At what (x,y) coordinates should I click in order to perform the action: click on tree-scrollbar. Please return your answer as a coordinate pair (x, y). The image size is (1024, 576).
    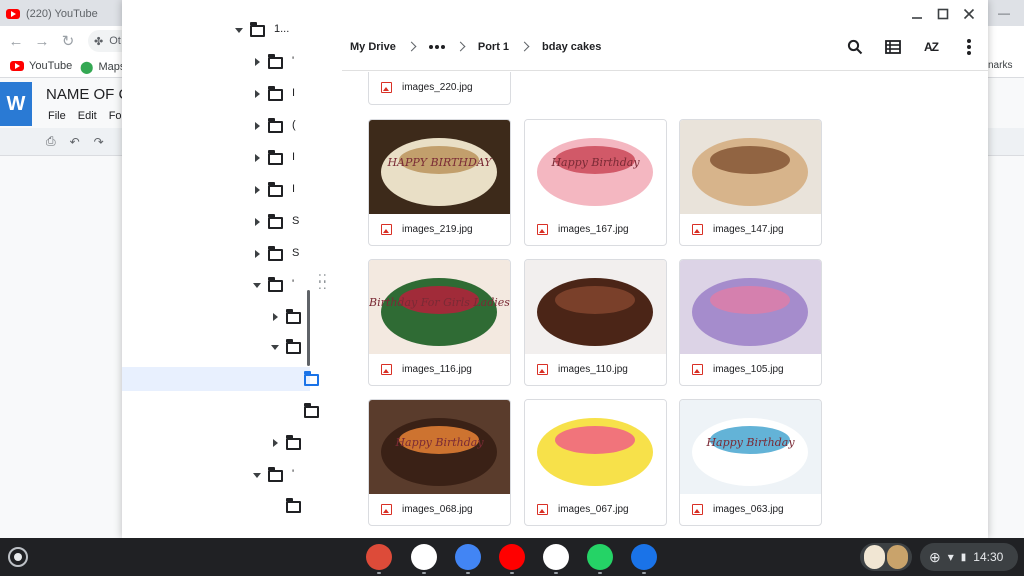
    Looking at the image, I should click on (308, 328).